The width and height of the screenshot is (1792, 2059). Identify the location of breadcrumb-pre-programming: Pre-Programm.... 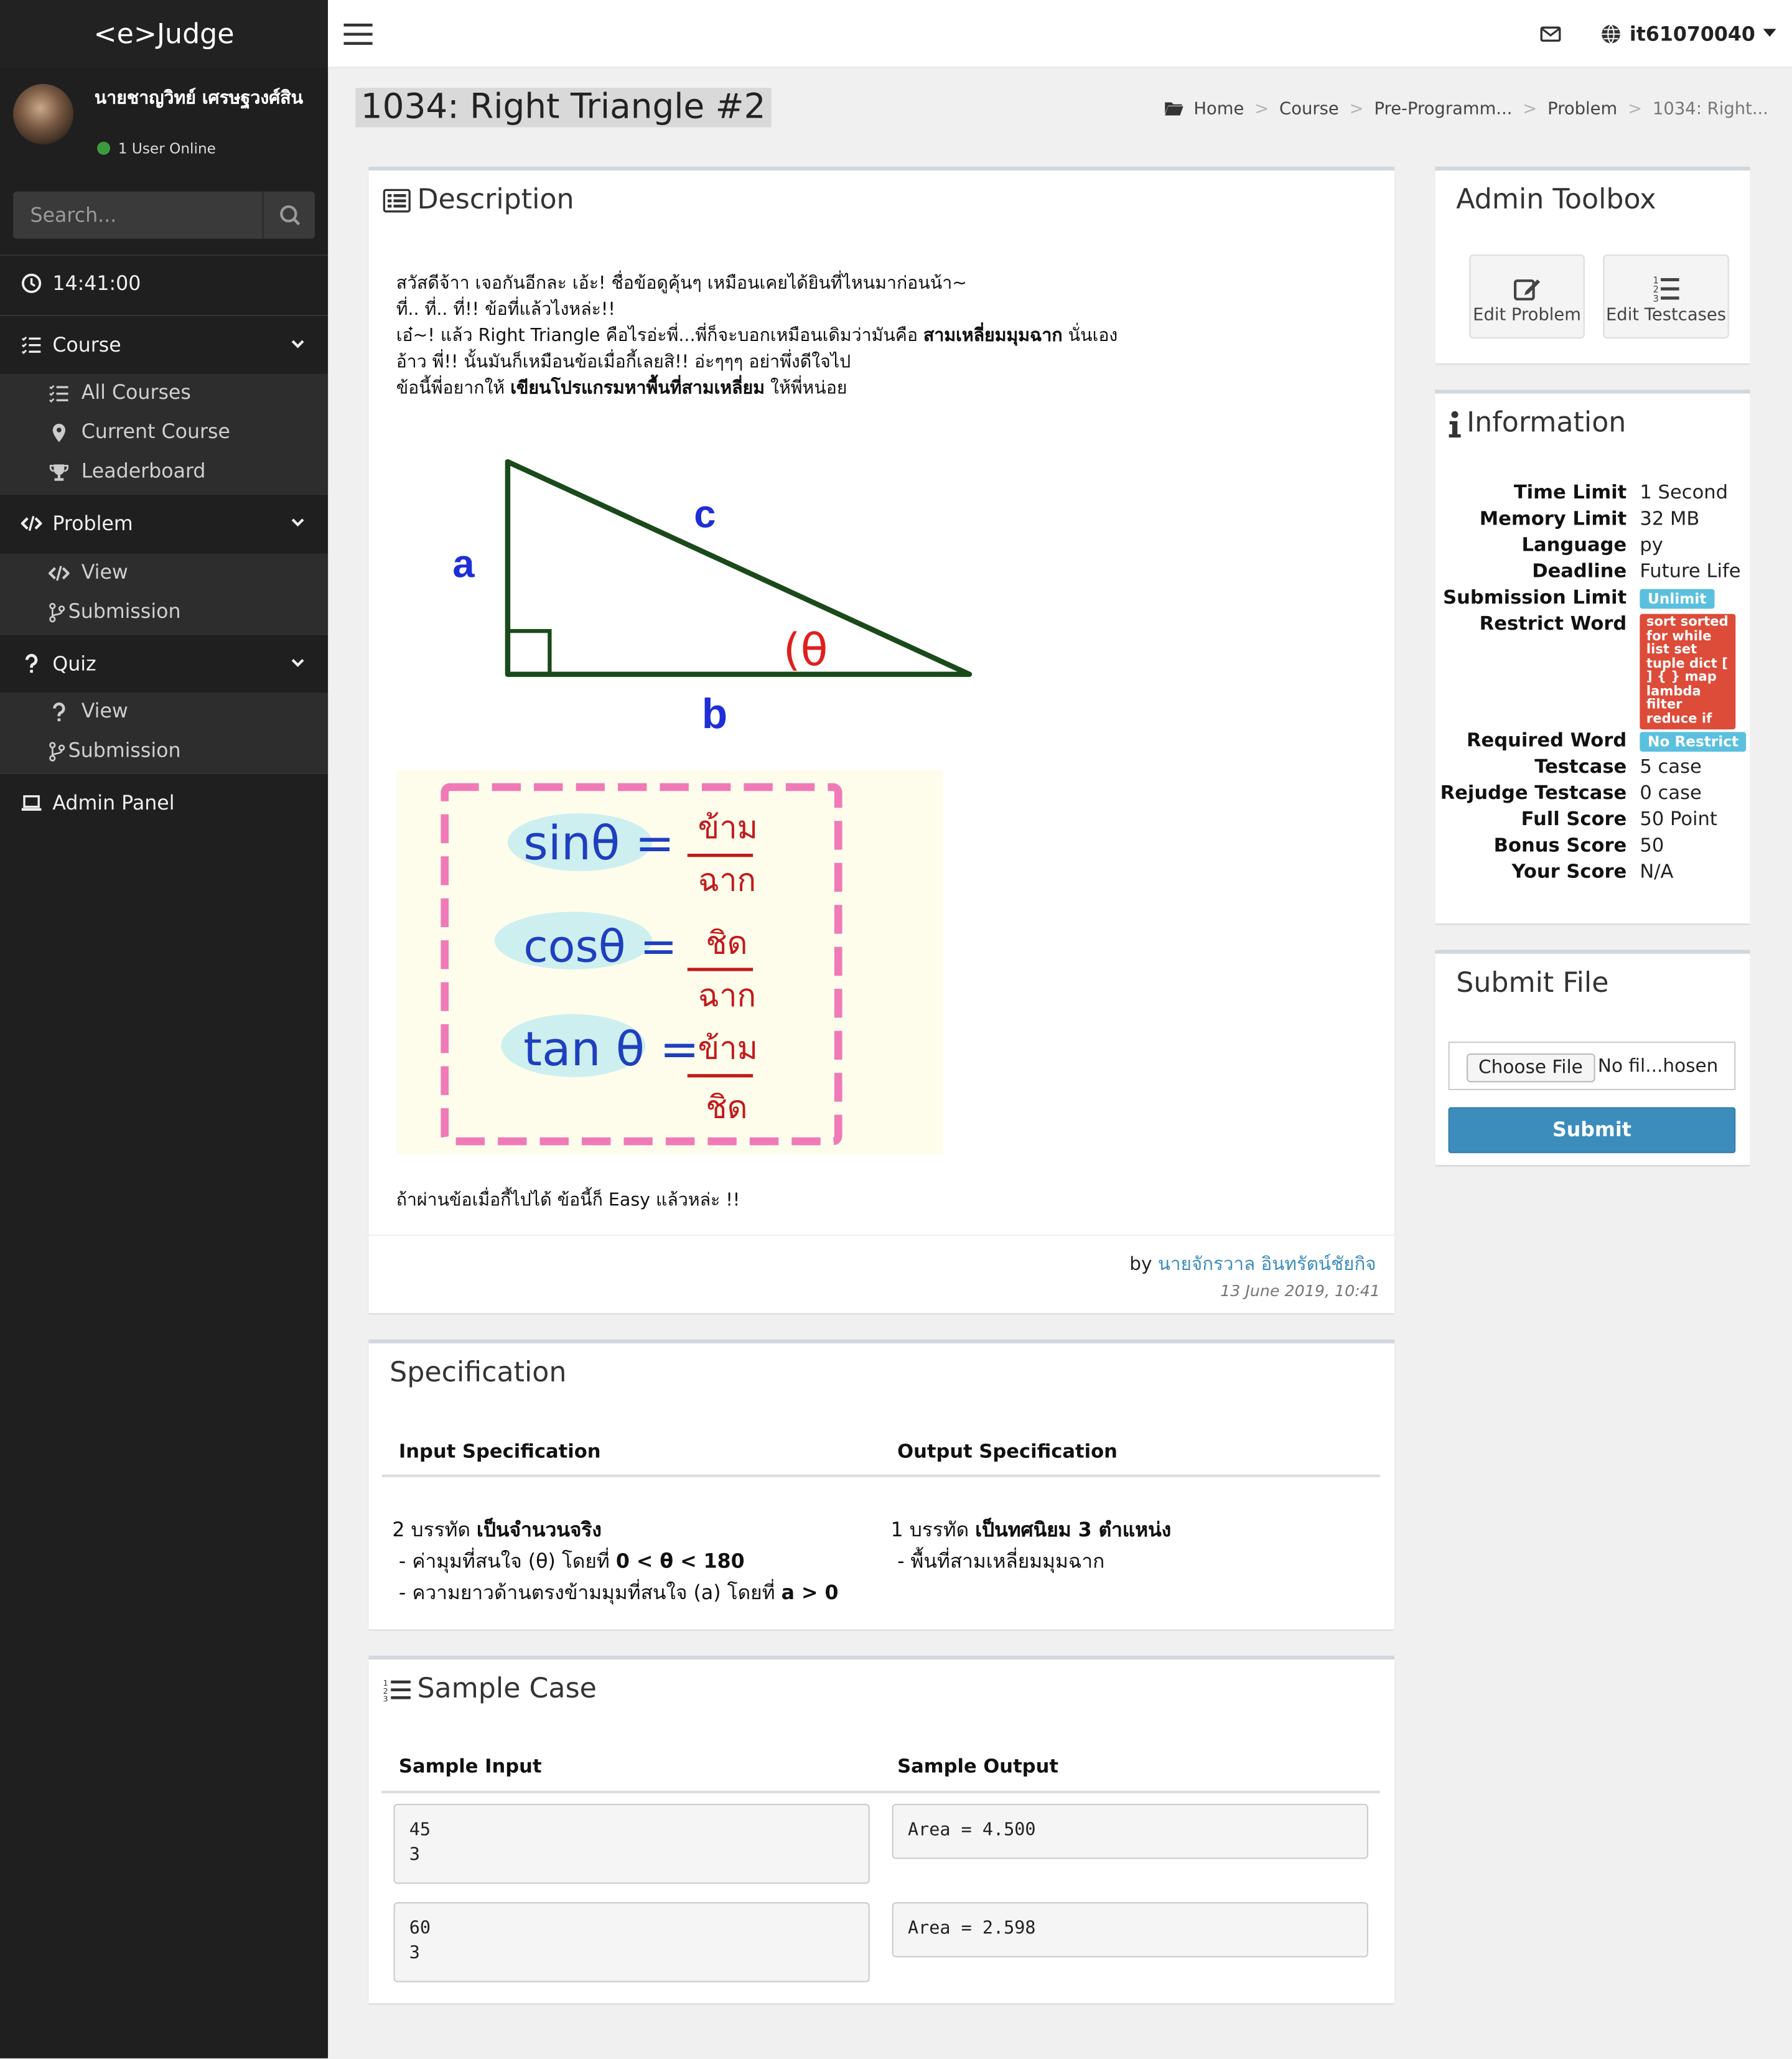
(1443, 110).